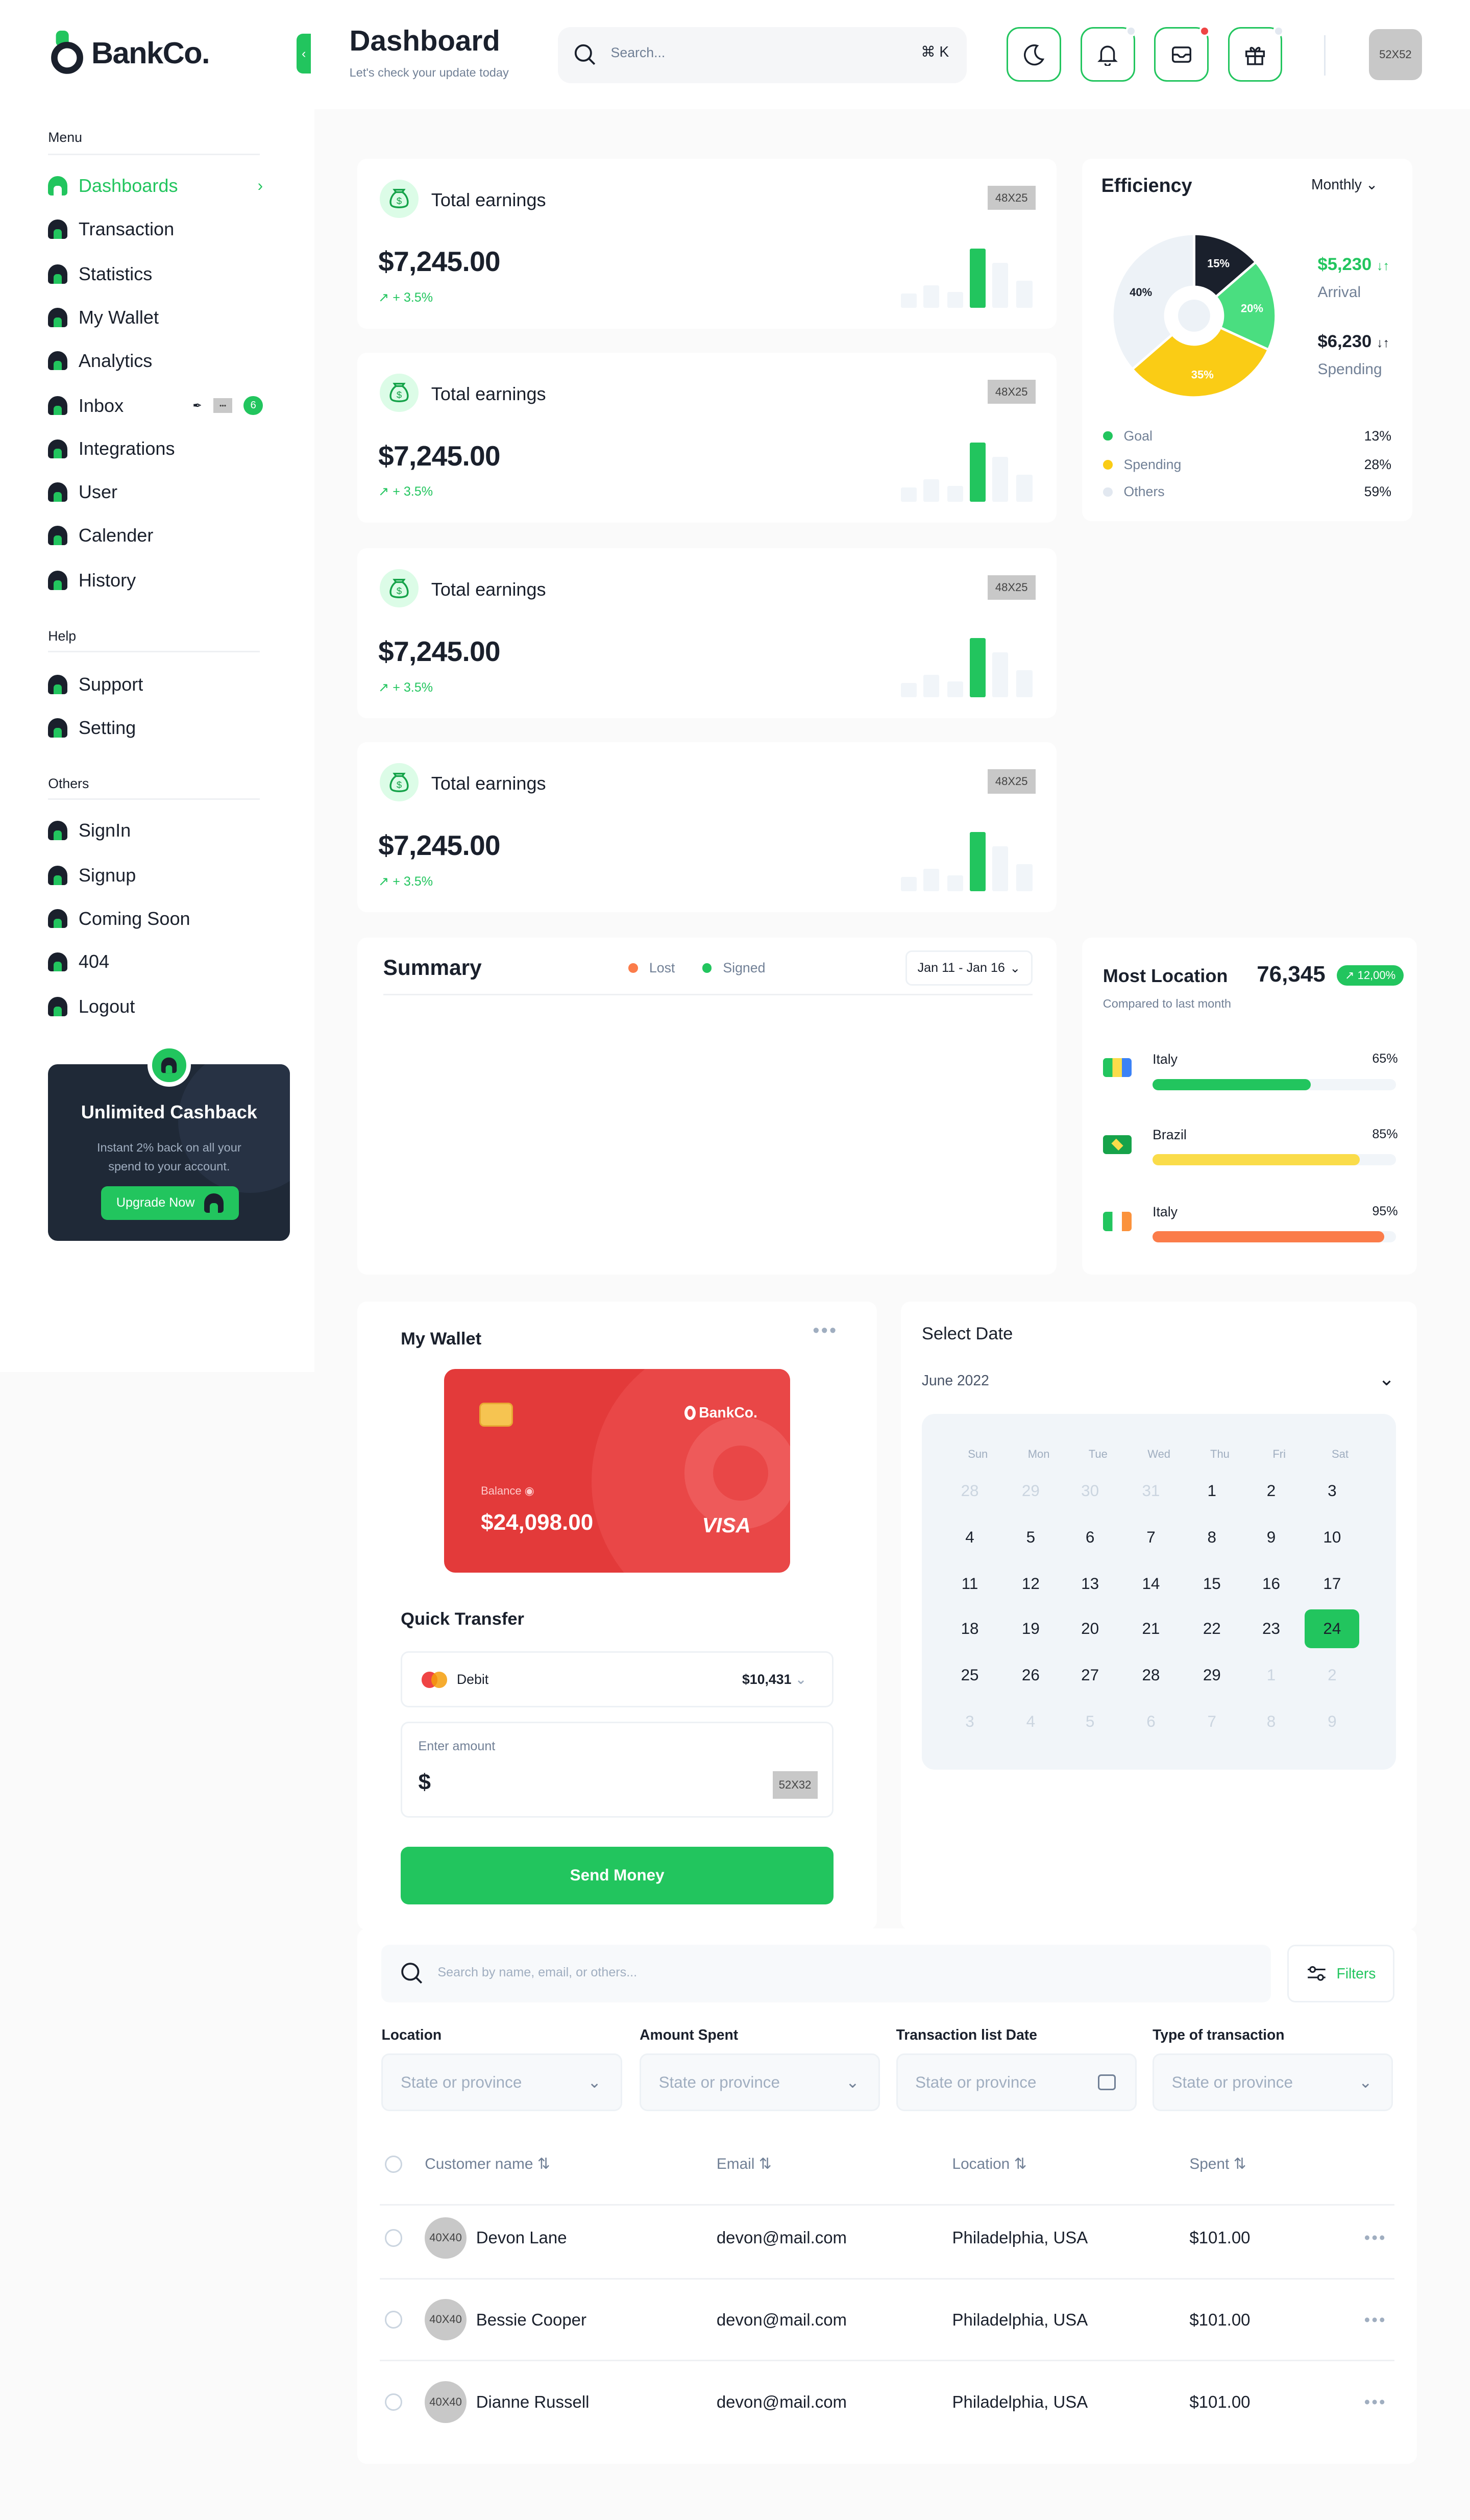  What do you see at coordinates (1194, 316) in the screenshot?
I see `efficiency-donut-chart: 15% 20% 35% 40%` at bounding box center [1194, 316].